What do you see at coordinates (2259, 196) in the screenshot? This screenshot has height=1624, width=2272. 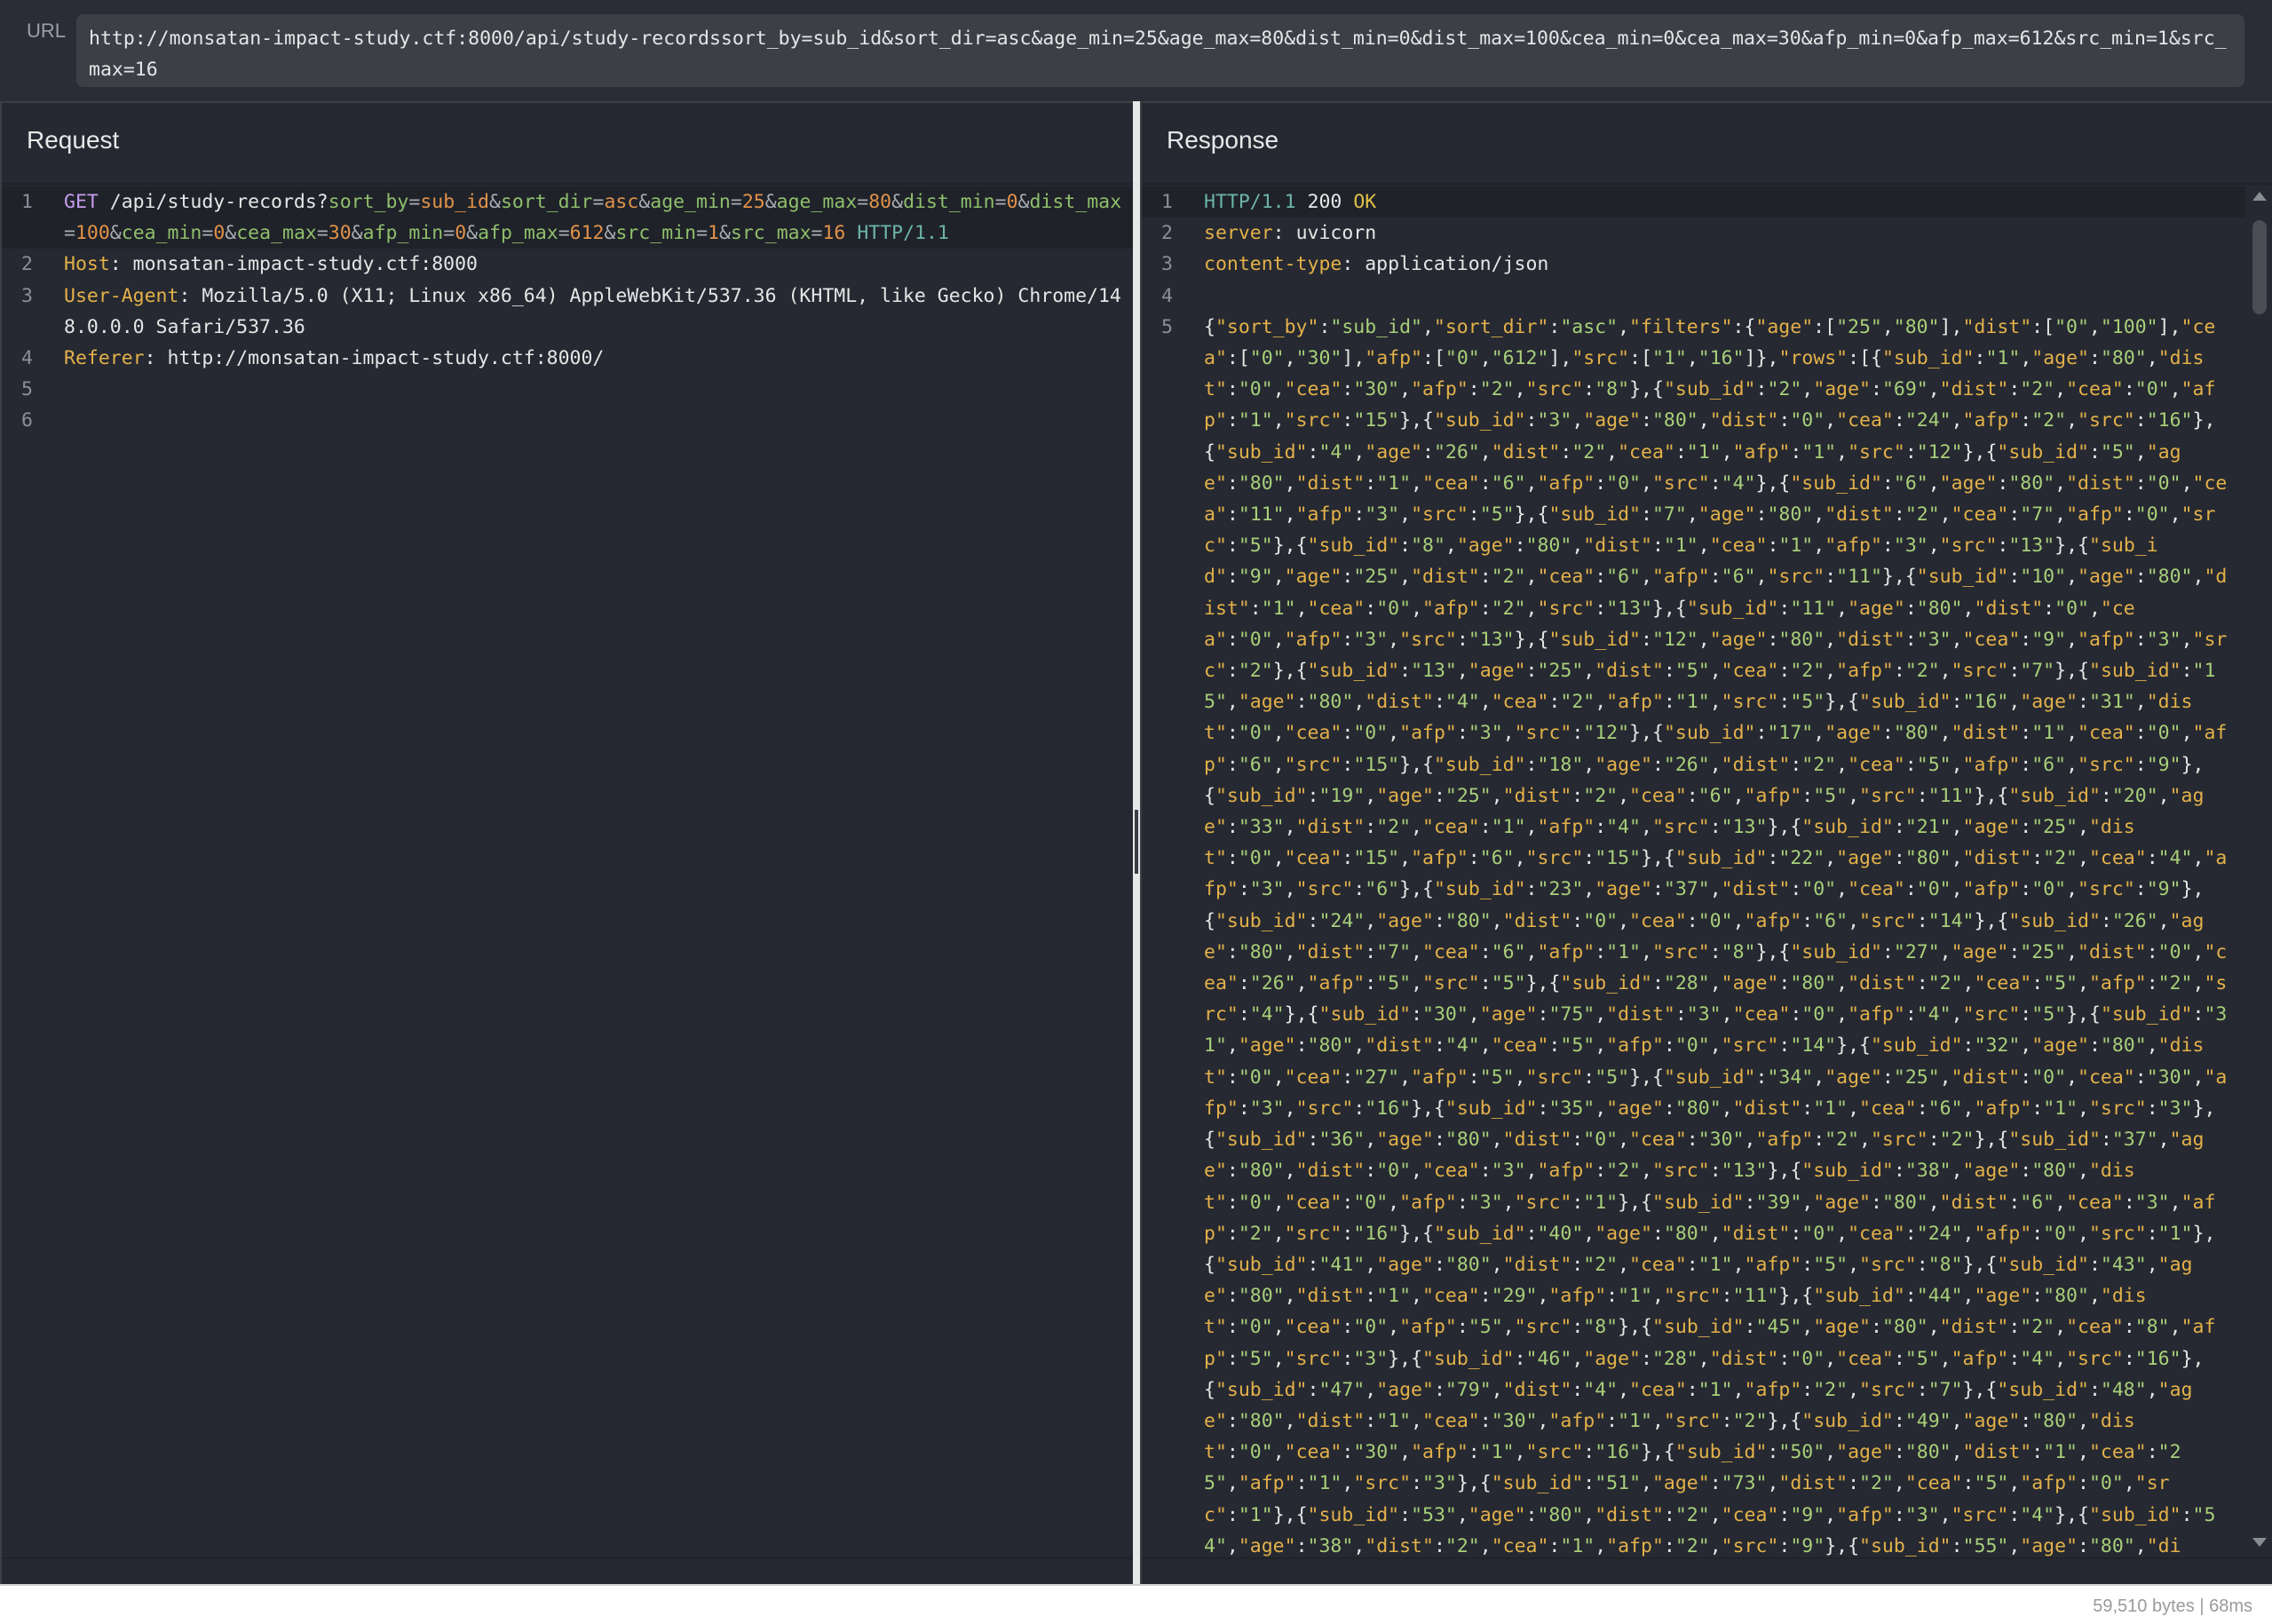 I see `scroll-up-icon` at bounding box center [2259, 196].